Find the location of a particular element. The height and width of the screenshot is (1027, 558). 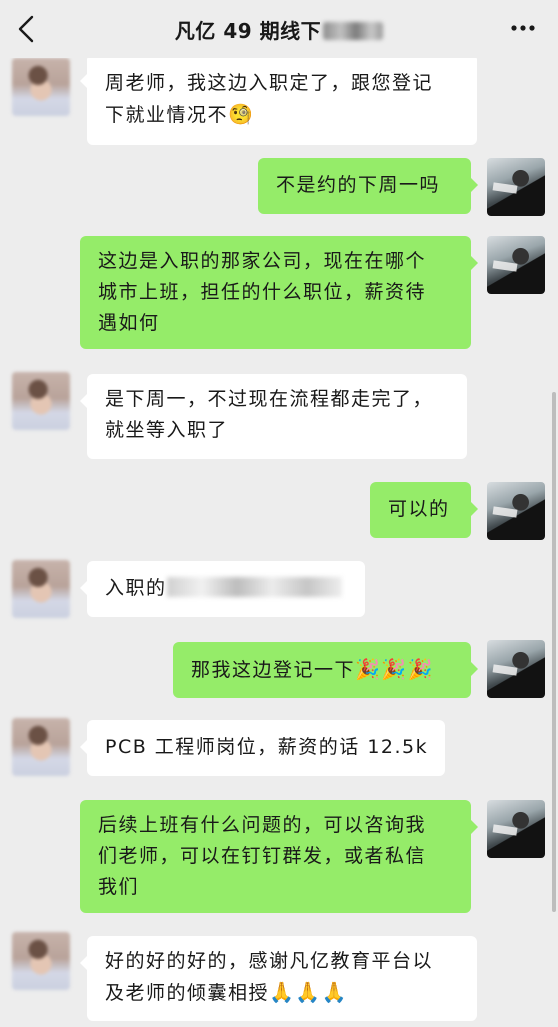

message-bubble: 可以的 is located at coordinates (424, 510).